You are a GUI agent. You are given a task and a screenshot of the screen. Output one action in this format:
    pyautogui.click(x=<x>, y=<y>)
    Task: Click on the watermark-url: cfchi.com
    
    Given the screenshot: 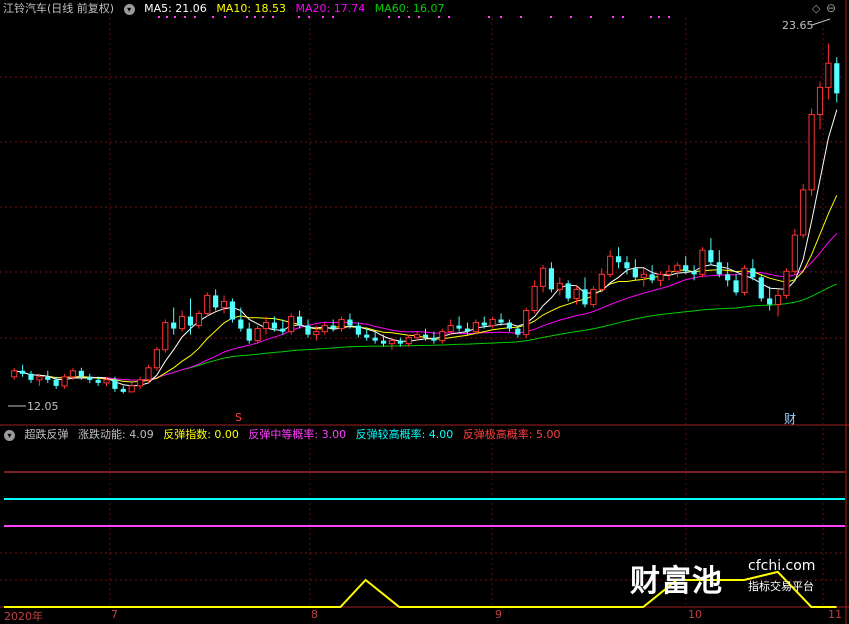 What is the action you would take?
    pyautogui.click(x=782, y=566)
    